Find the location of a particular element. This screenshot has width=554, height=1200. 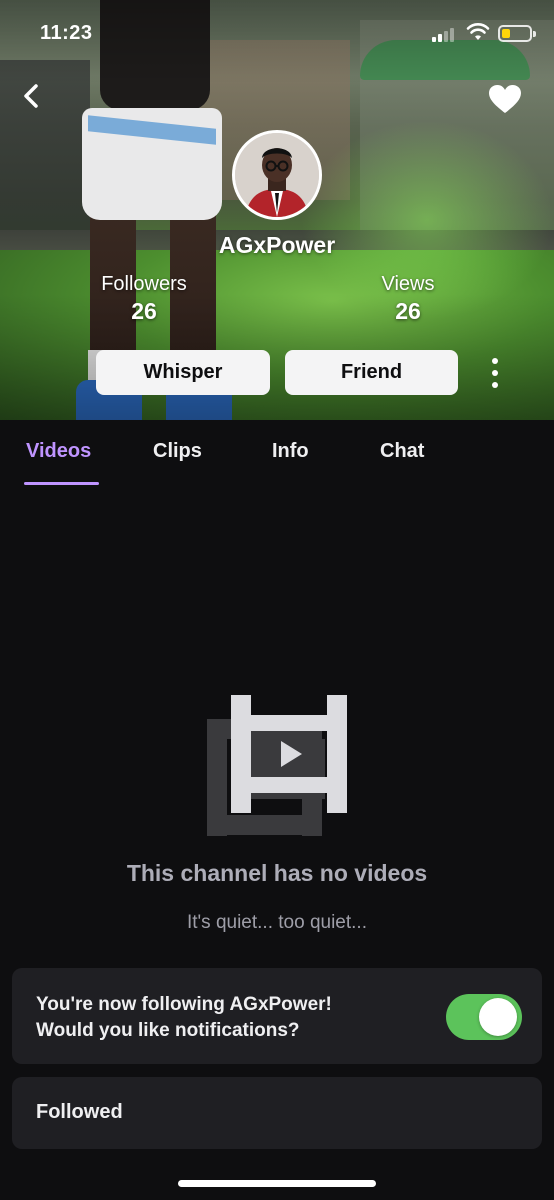

tab-info: Info is located at coordinates (290, 451).